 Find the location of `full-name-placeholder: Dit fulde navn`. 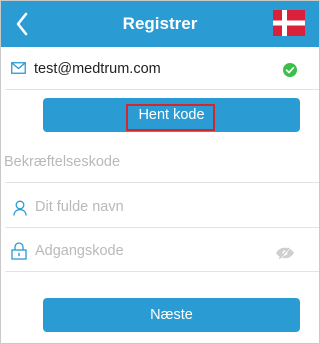

full-name-placeholder: Dit fulde navn is located at coordinates (79, 207).